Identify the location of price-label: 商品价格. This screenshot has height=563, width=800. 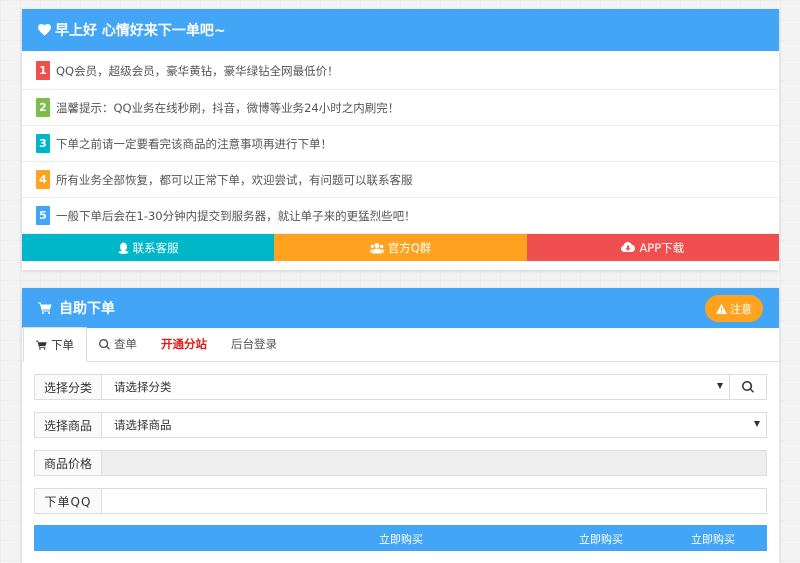
(68, 463).